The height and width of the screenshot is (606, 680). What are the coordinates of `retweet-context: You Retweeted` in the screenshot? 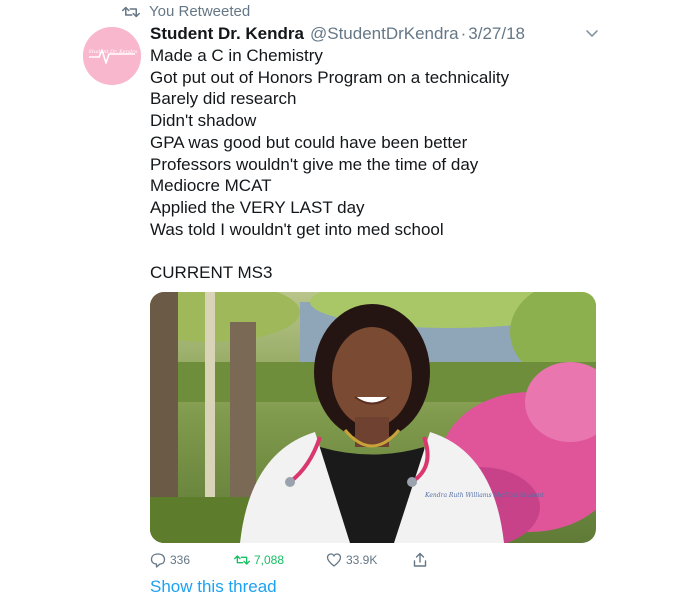 It's located at (186, 11).